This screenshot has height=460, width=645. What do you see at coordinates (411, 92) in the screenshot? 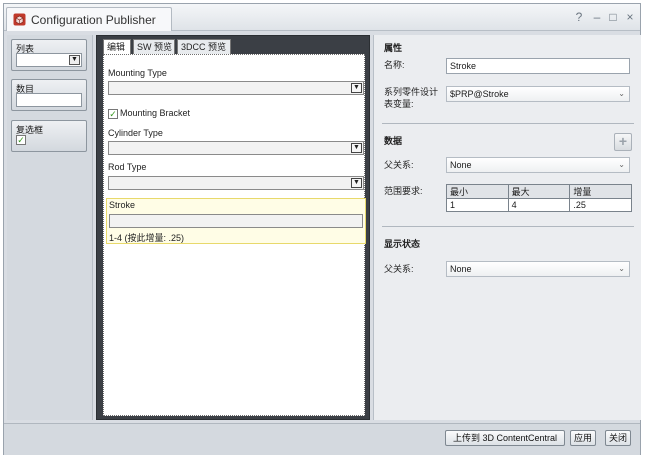
I see `variable-label-line1: 系列零件设计` at bounding box center [411, 92].